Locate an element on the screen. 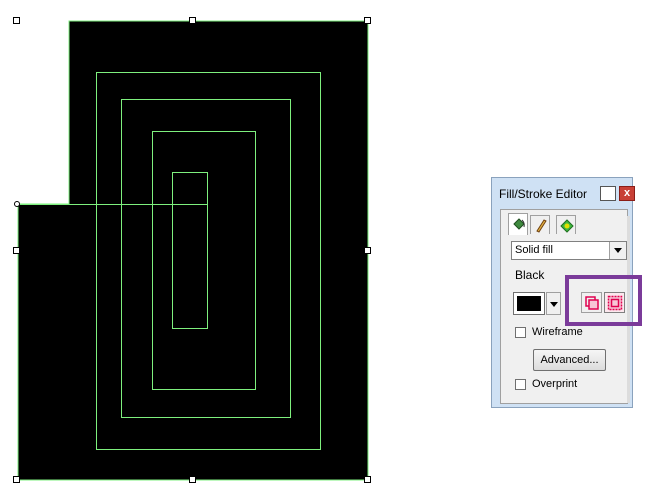 This screenshot has height=492, width=661. highlight-annotation is located at coordinates (603, 300).